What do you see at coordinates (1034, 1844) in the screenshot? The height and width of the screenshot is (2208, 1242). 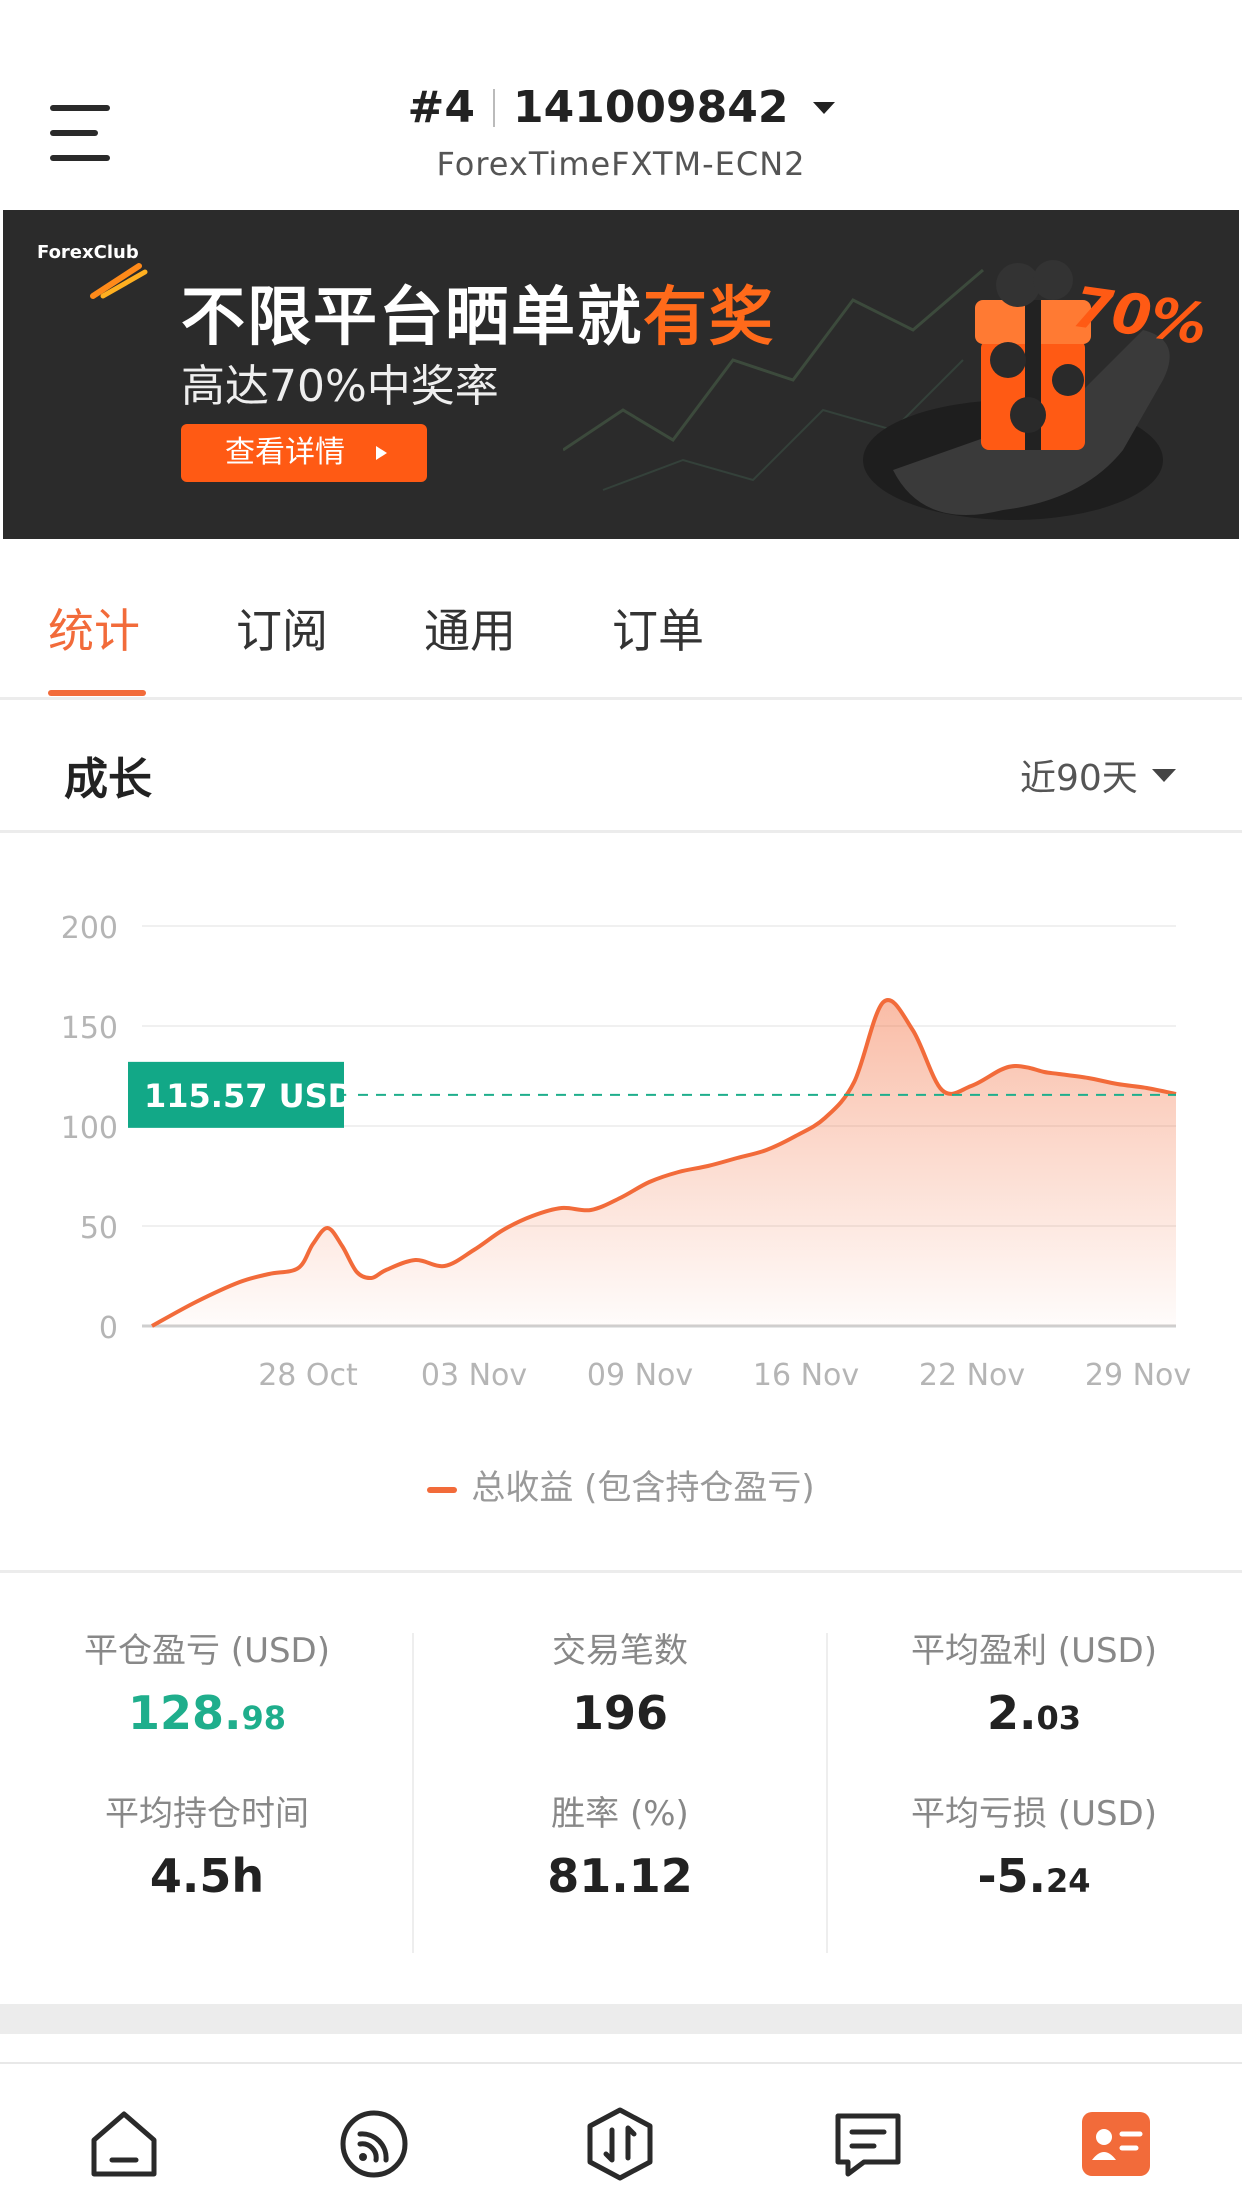 I see `stat-avg-loss: 平均亏损 (USD) -5.24` at bounding box center [1034, 1844].